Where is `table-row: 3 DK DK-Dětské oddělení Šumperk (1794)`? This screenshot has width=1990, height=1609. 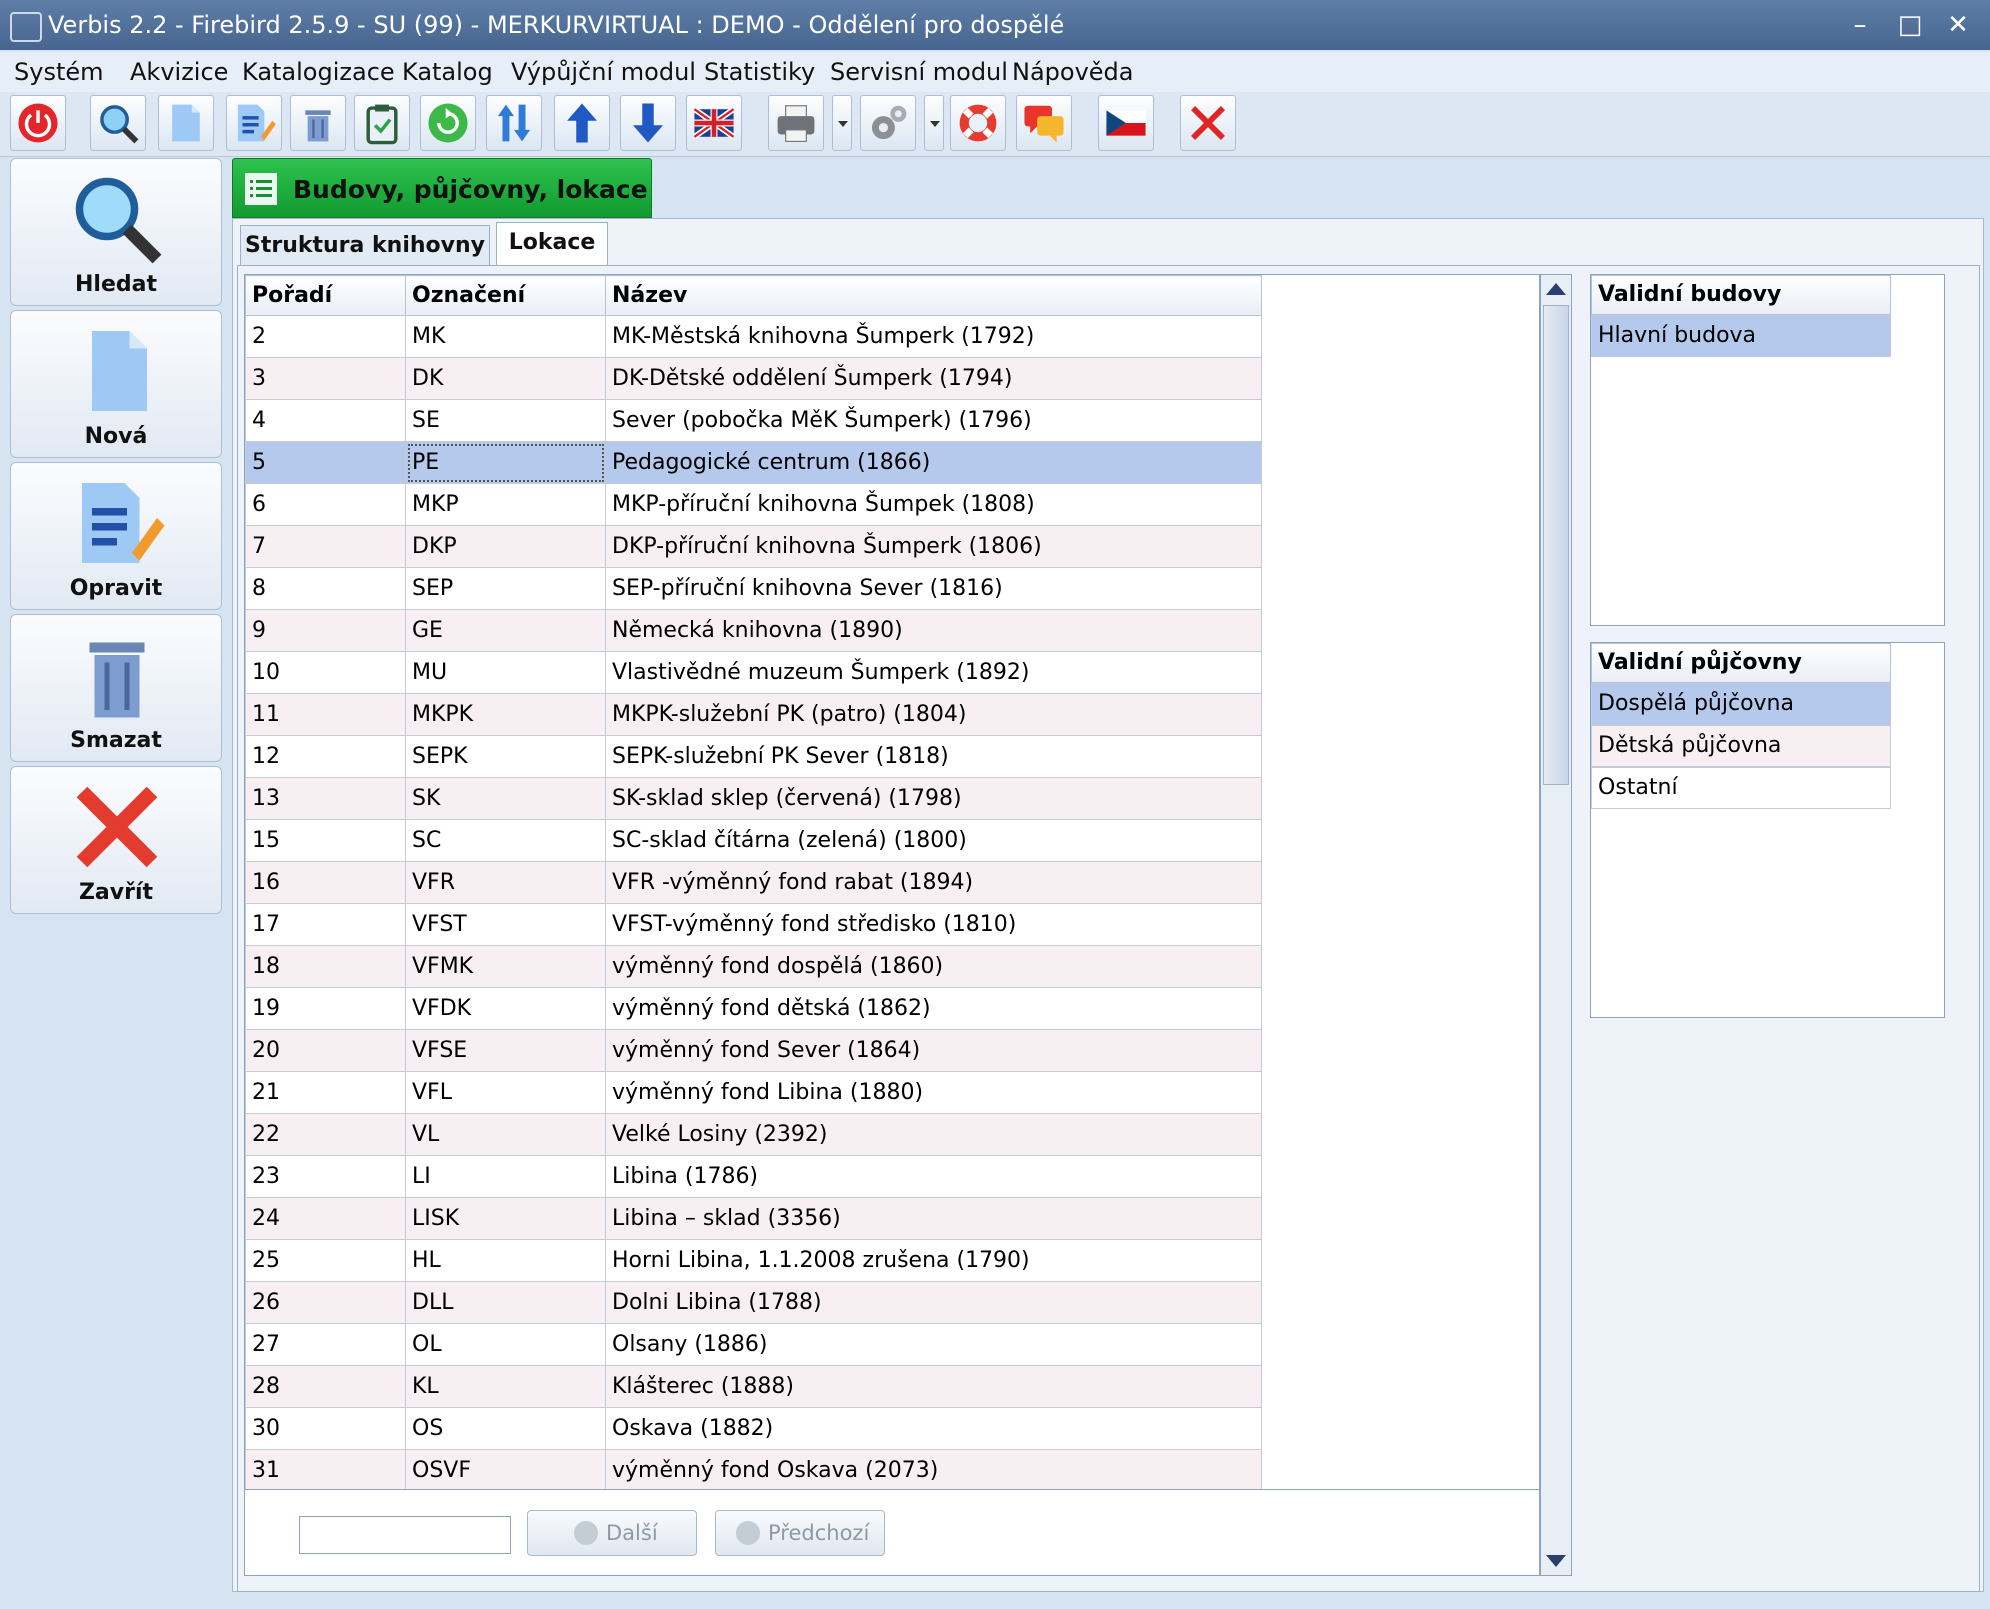
table-row: 3 DK DK-Dětské oddělení Šumperk (1794) is located at coordinates (753, 378).